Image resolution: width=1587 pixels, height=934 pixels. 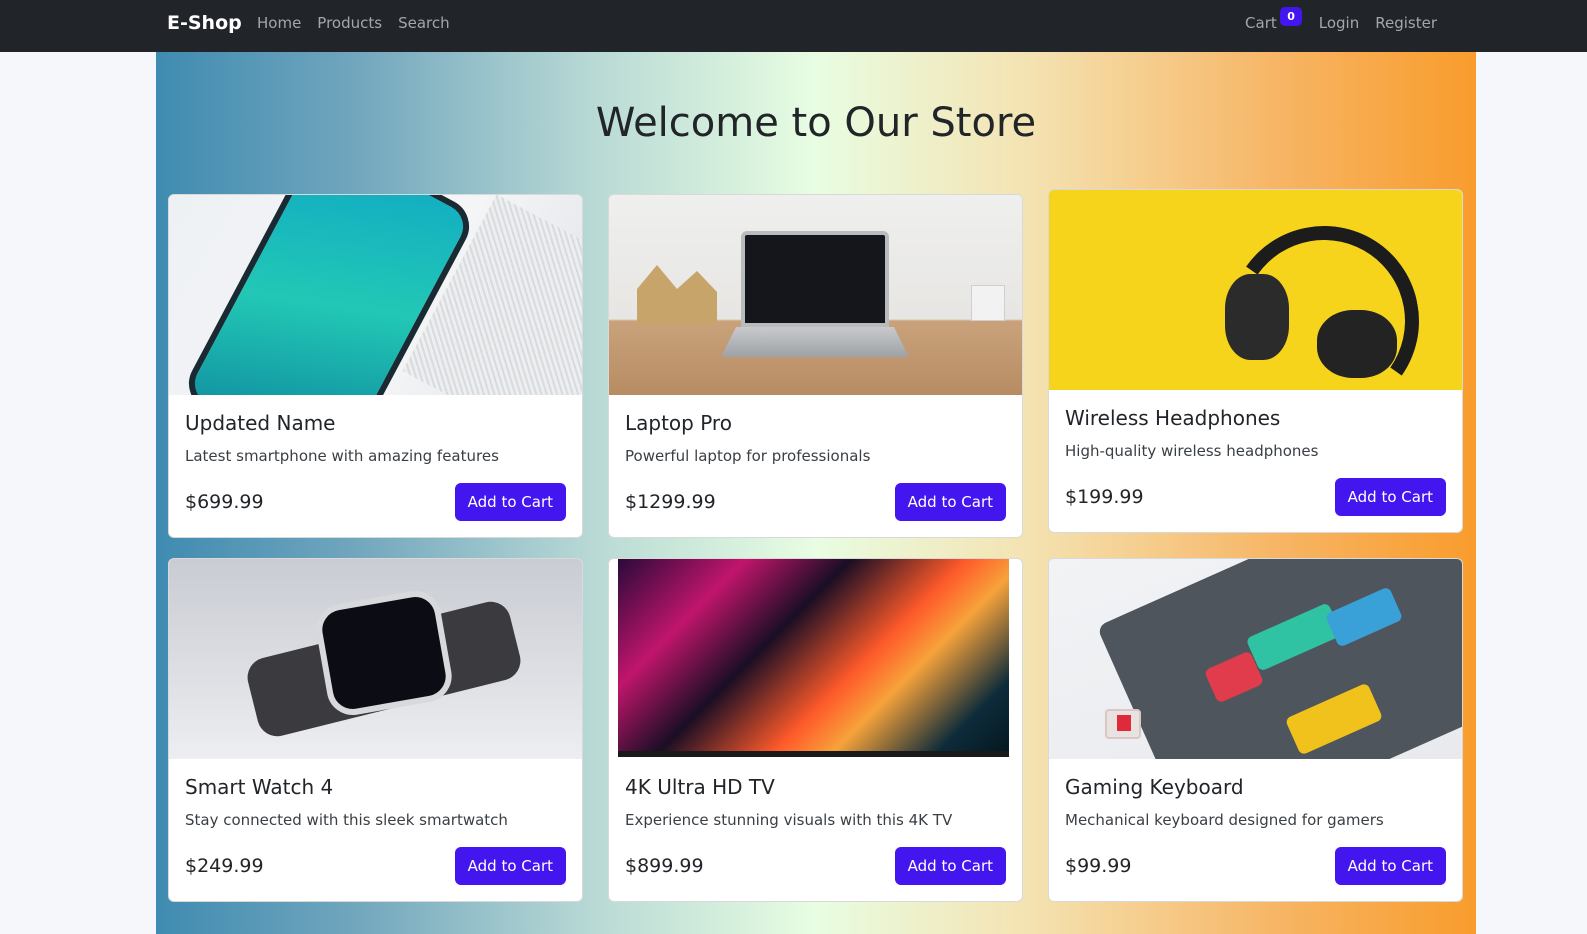 I want to click on keyboard-image, so click(x=1255, y=659).